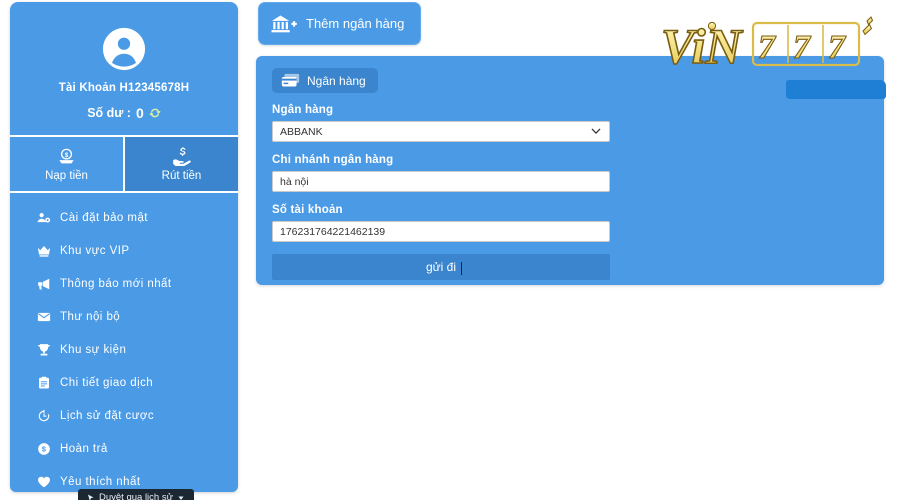 The height and width of the screenshot is (500, 900). Describe the element at coordinates (139, 113) in the screenshot. I see `balance-value: 0` at that location.